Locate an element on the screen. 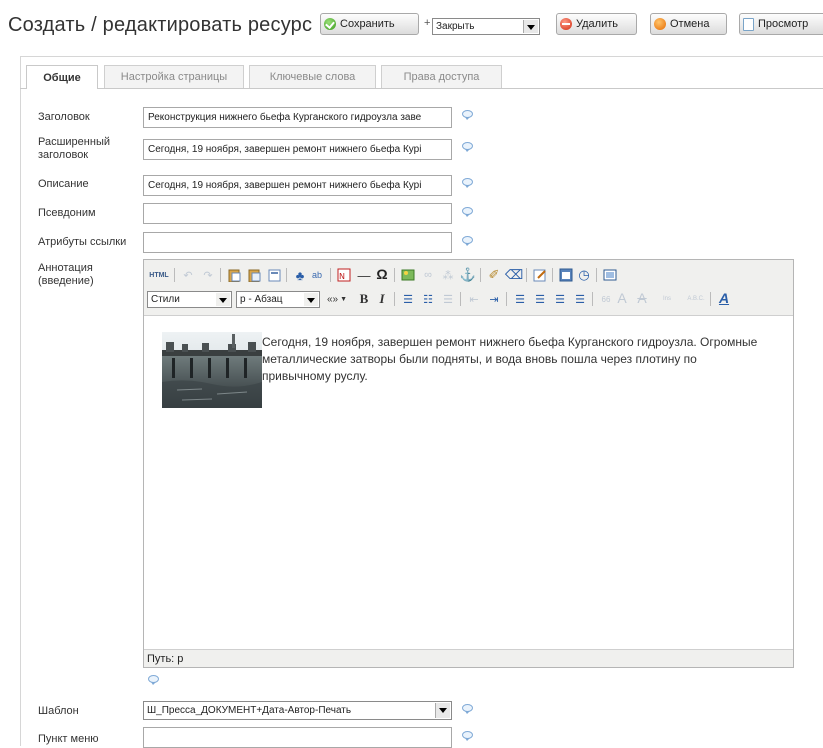  edit-attributes-icon is located at coordinates (540, 275).